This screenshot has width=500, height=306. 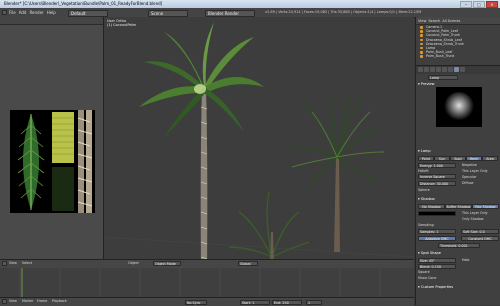 What do you see at coordinates (12, 12) in the screenshot?
I see `menu-file: File` at bounding box center [12, 12].